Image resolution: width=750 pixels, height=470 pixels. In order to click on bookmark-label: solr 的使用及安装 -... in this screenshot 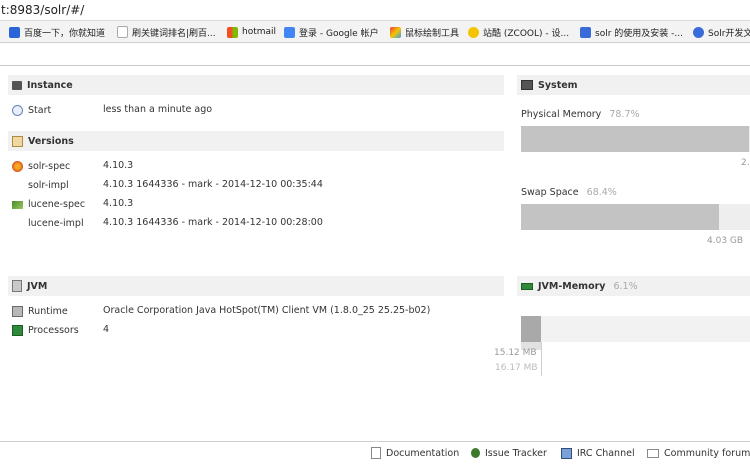, I will do `click(639, 33)`.